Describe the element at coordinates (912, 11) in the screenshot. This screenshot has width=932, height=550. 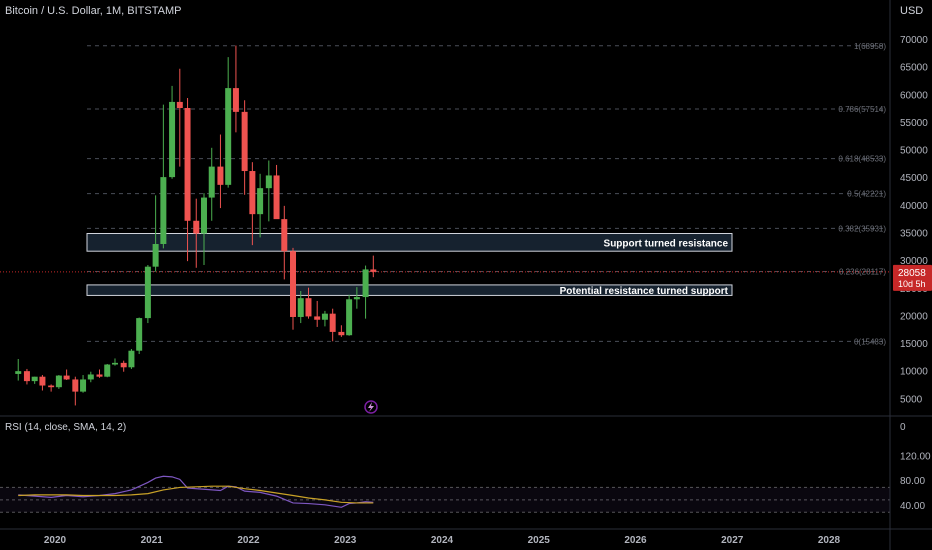
I see `currency-label: USD` at that location.